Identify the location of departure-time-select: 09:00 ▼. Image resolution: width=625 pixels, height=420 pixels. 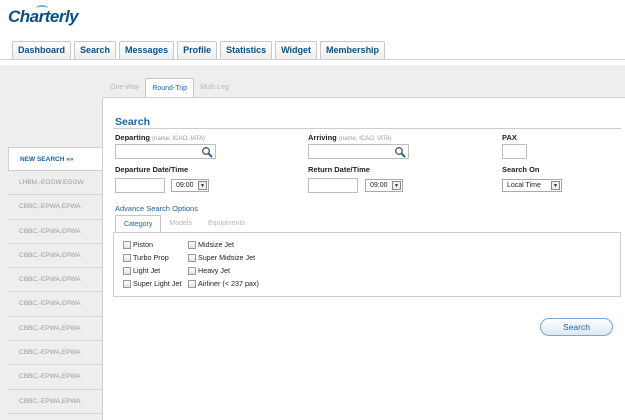
(190, 185).